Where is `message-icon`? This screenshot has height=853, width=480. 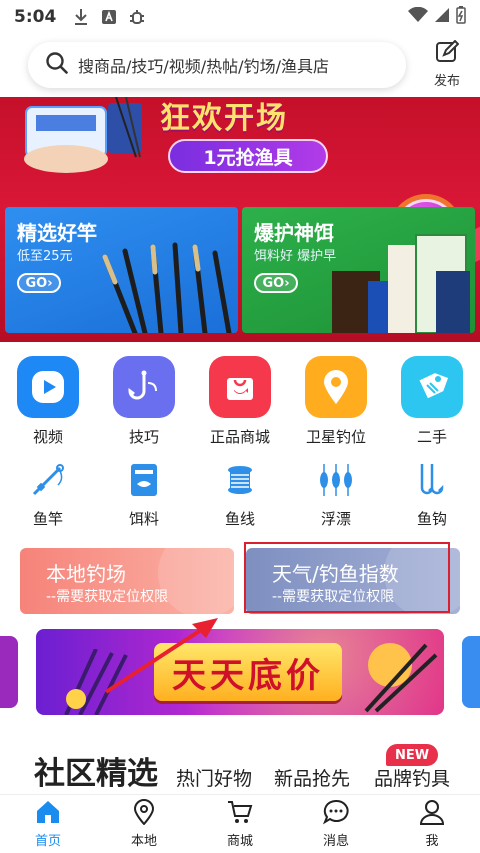
message-icon is located at coordinates (335, 814).